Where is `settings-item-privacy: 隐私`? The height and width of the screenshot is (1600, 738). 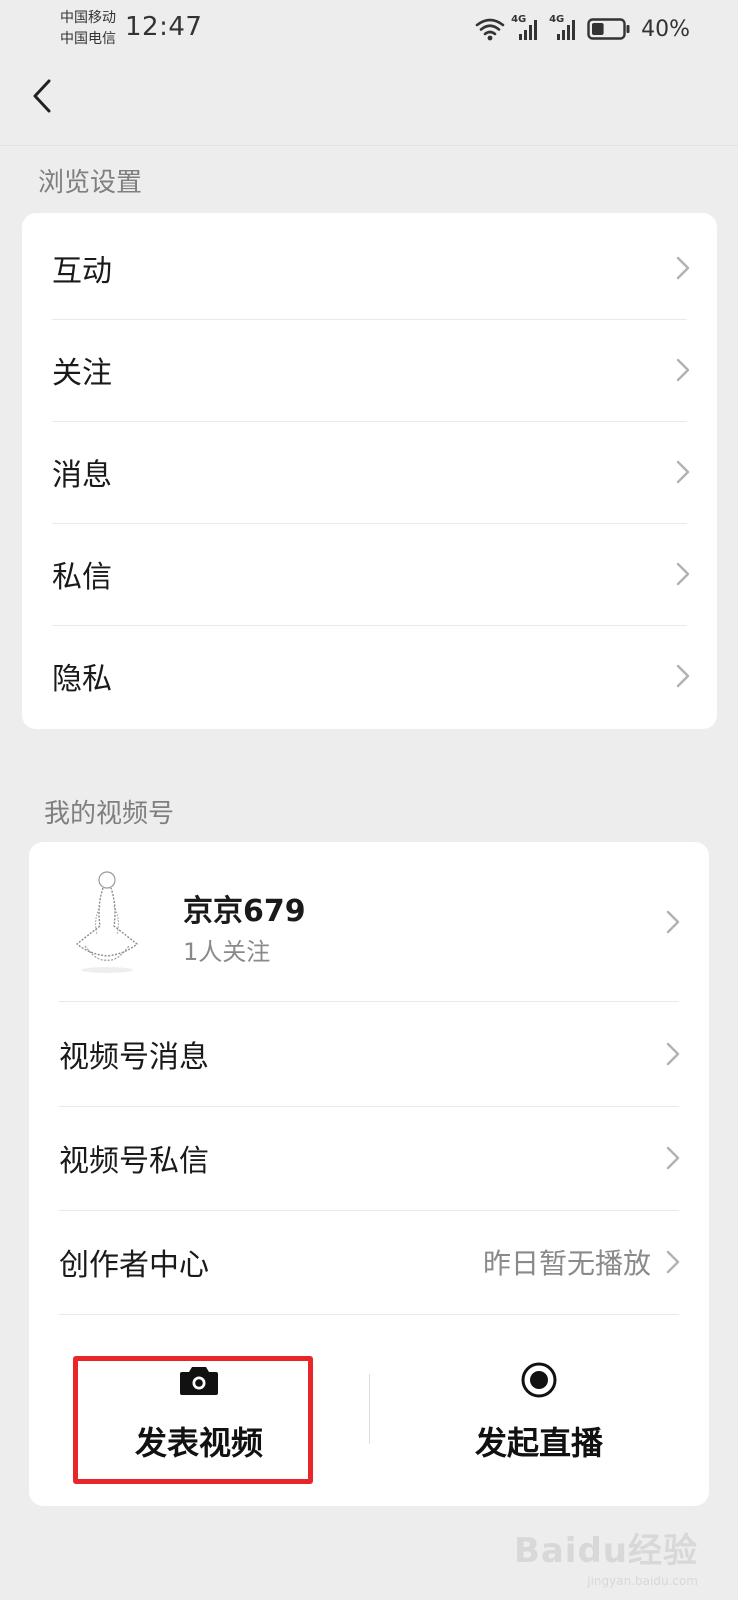 settings-item-privacy: 隐私 is located at coordinates (369, 676).